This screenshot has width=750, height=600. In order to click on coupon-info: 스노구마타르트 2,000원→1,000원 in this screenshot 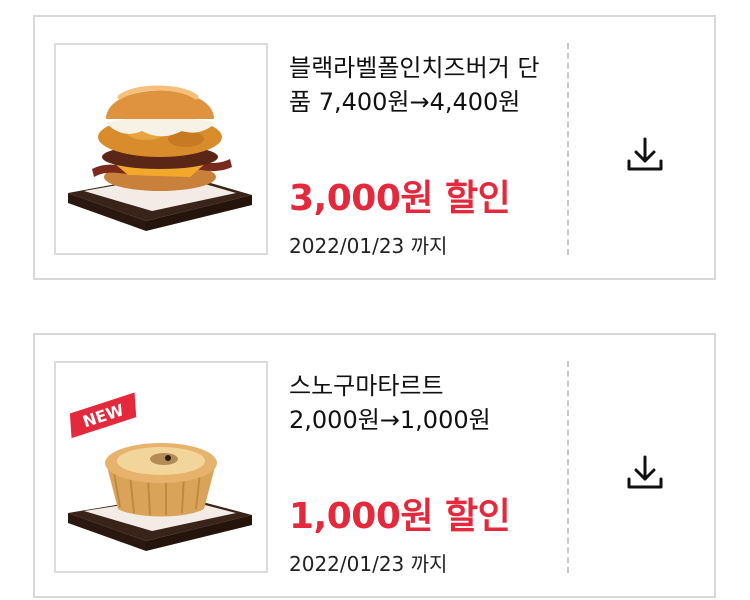, I will do `click(424, 403)`.